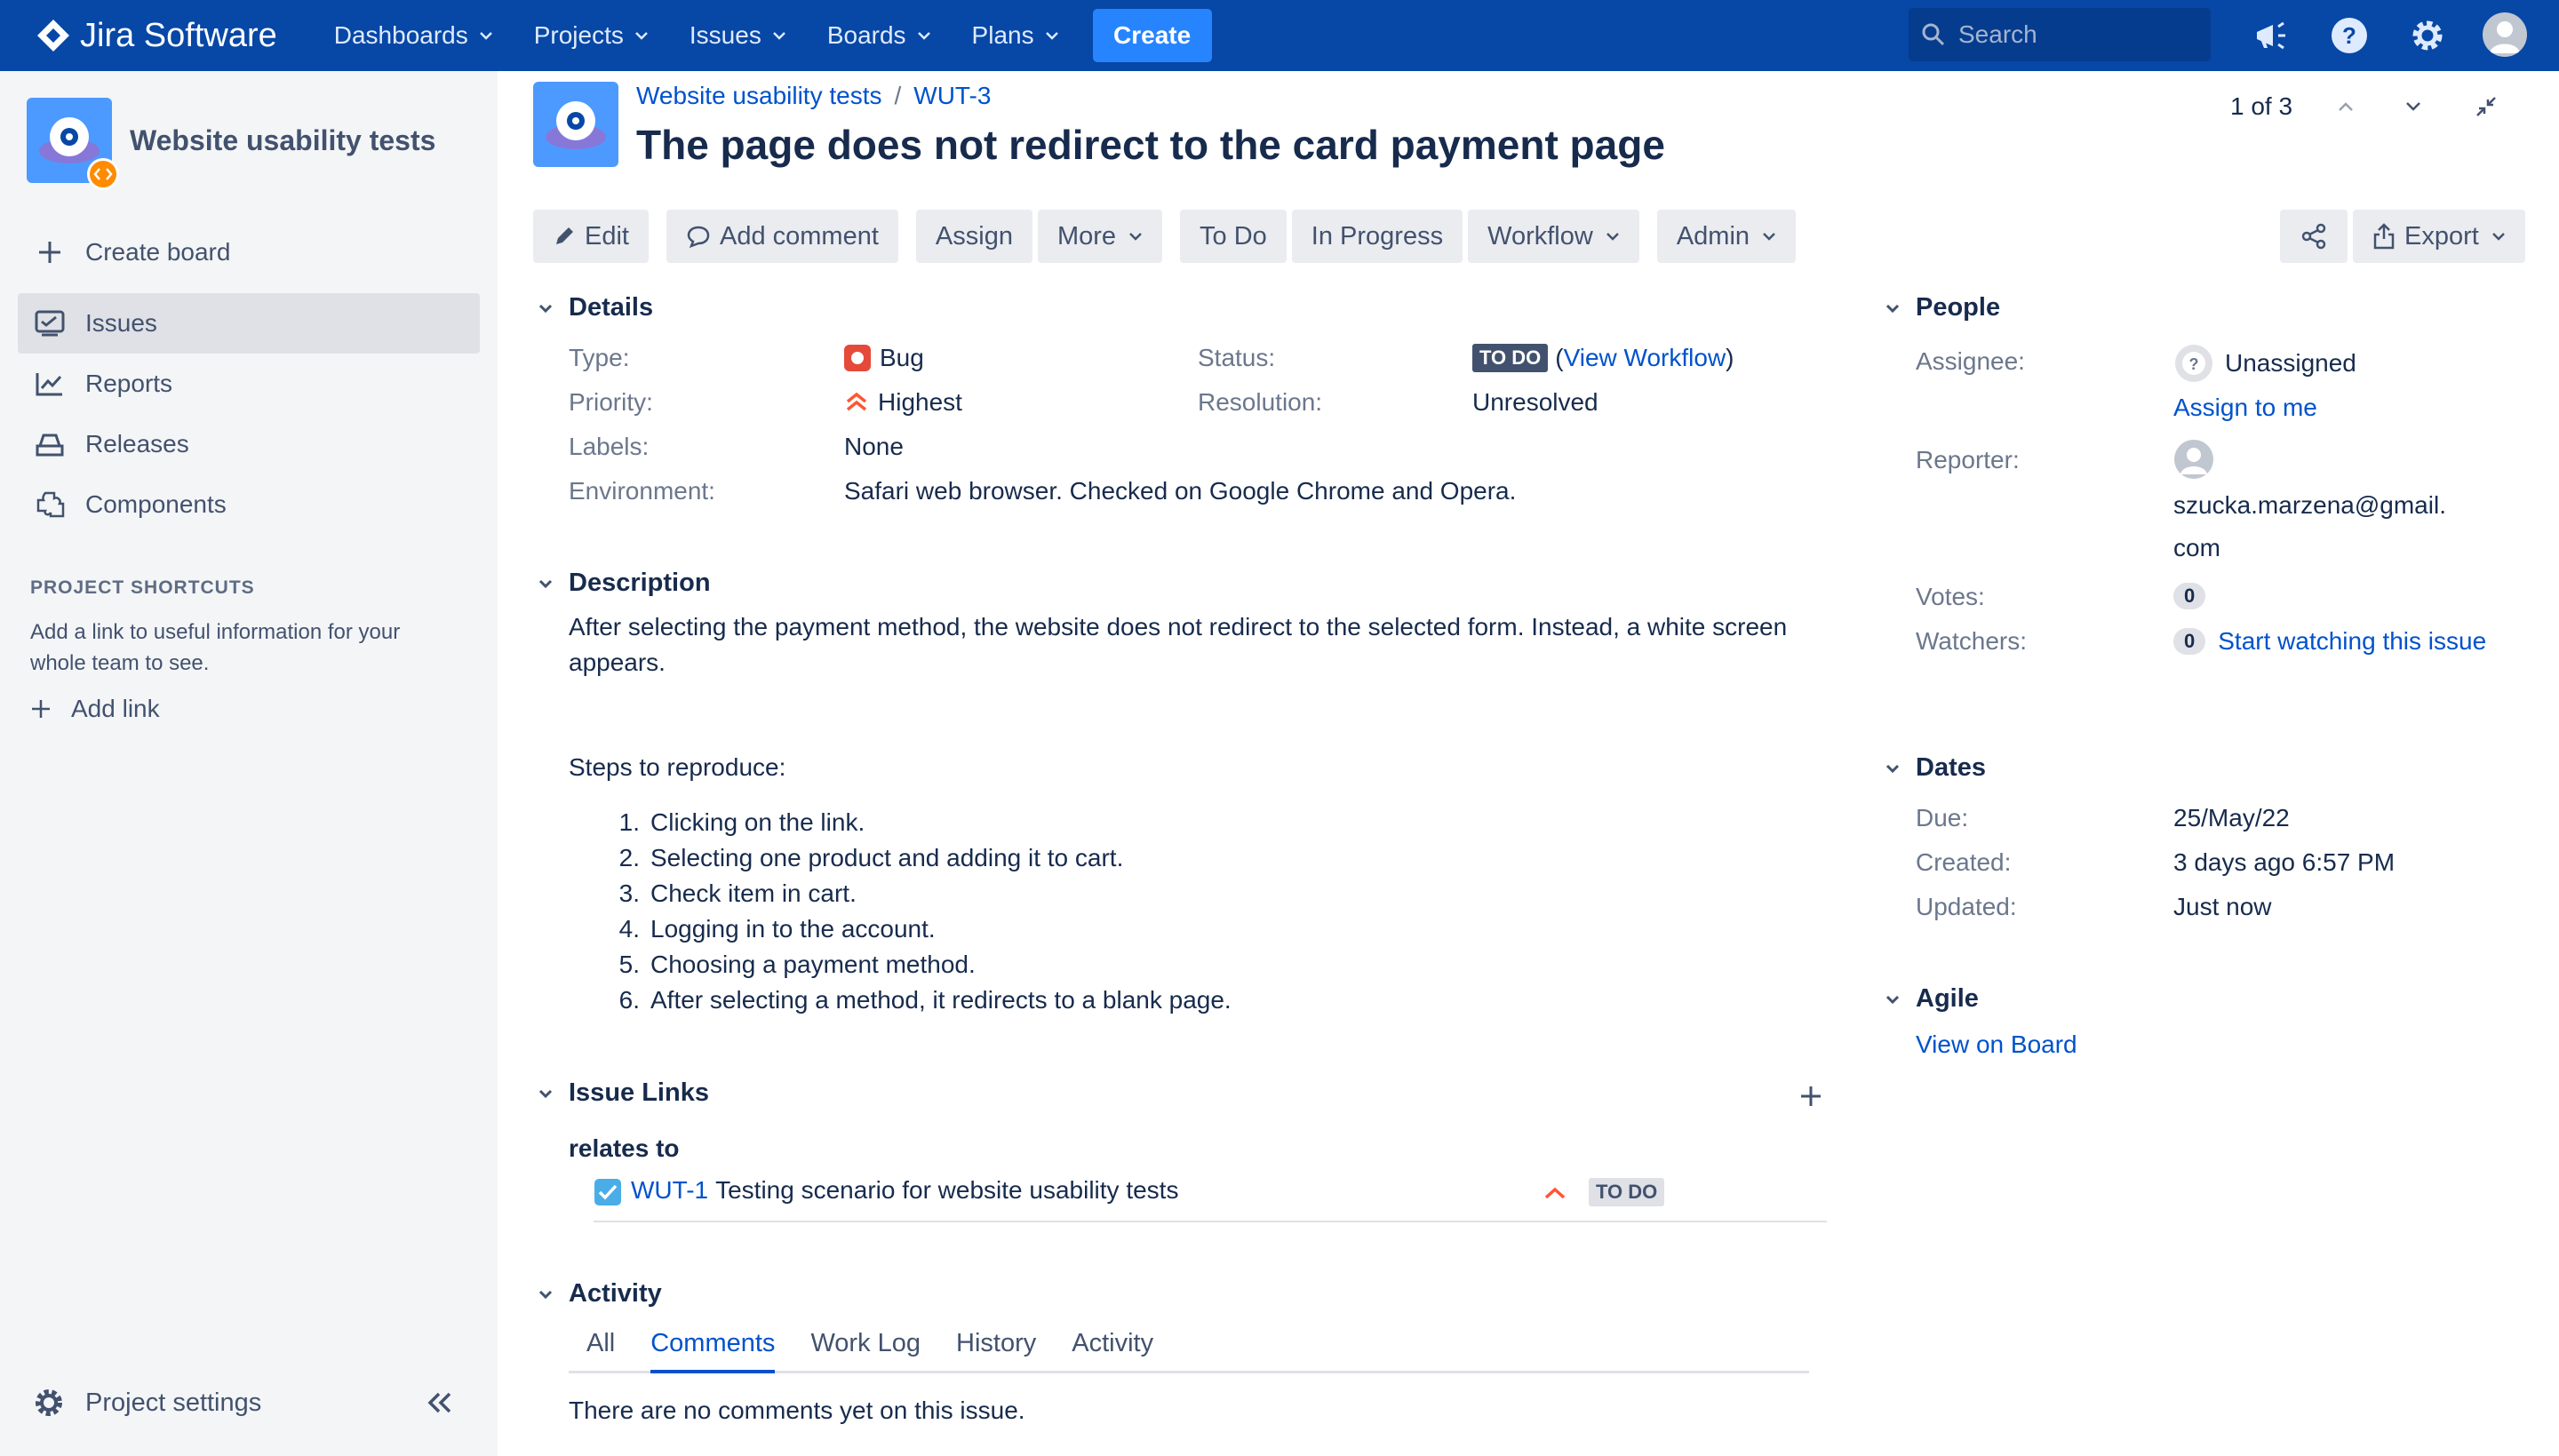  Describe the element at coordinates (401, 35) in the screenshot. I see `nav-label: Dashboards` at that location.